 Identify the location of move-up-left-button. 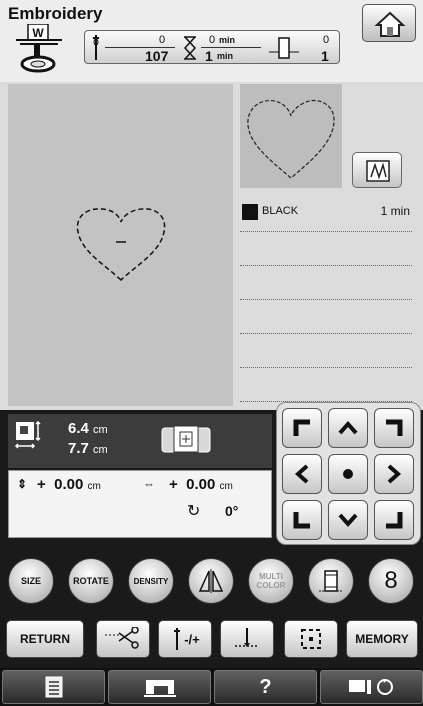
(302, 428).